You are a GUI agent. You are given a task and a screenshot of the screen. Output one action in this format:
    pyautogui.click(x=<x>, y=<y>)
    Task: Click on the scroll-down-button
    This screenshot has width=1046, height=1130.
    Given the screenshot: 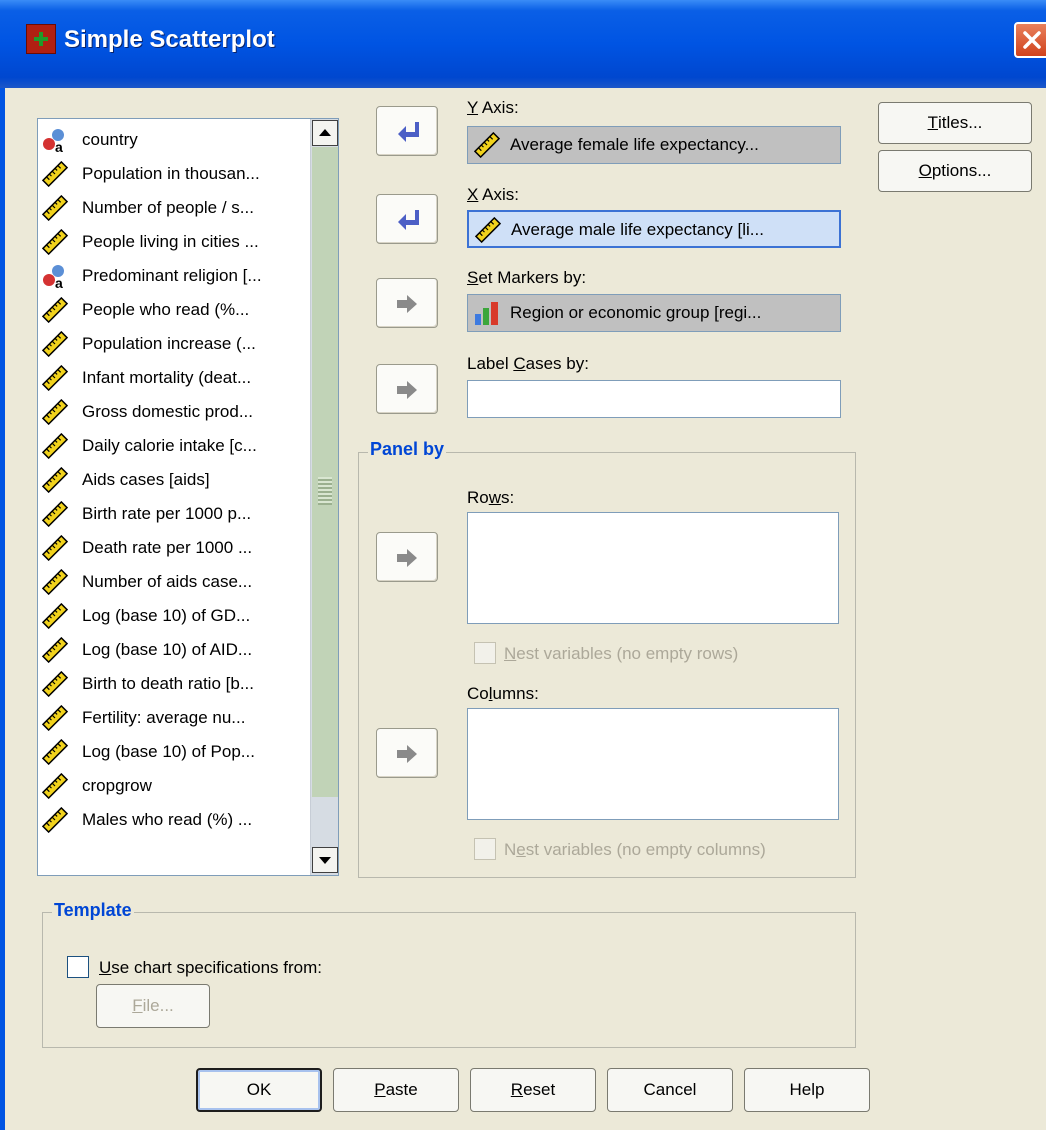 What is the action you would take?
    pyautogui.click(x=325, y=860)
    